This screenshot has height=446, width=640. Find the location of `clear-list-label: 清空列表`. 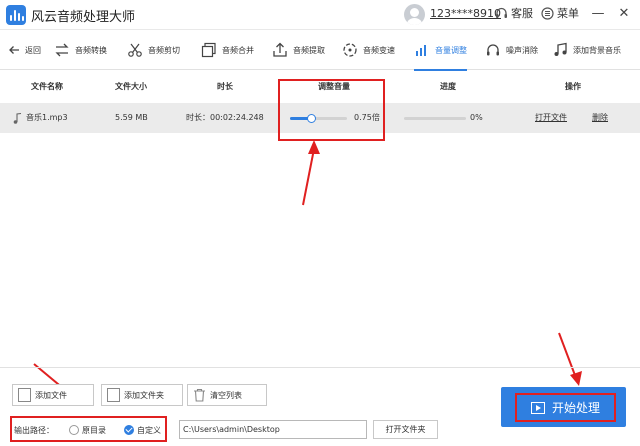

clear-list-label: 清空列表 is located at coordinates (226, 395).